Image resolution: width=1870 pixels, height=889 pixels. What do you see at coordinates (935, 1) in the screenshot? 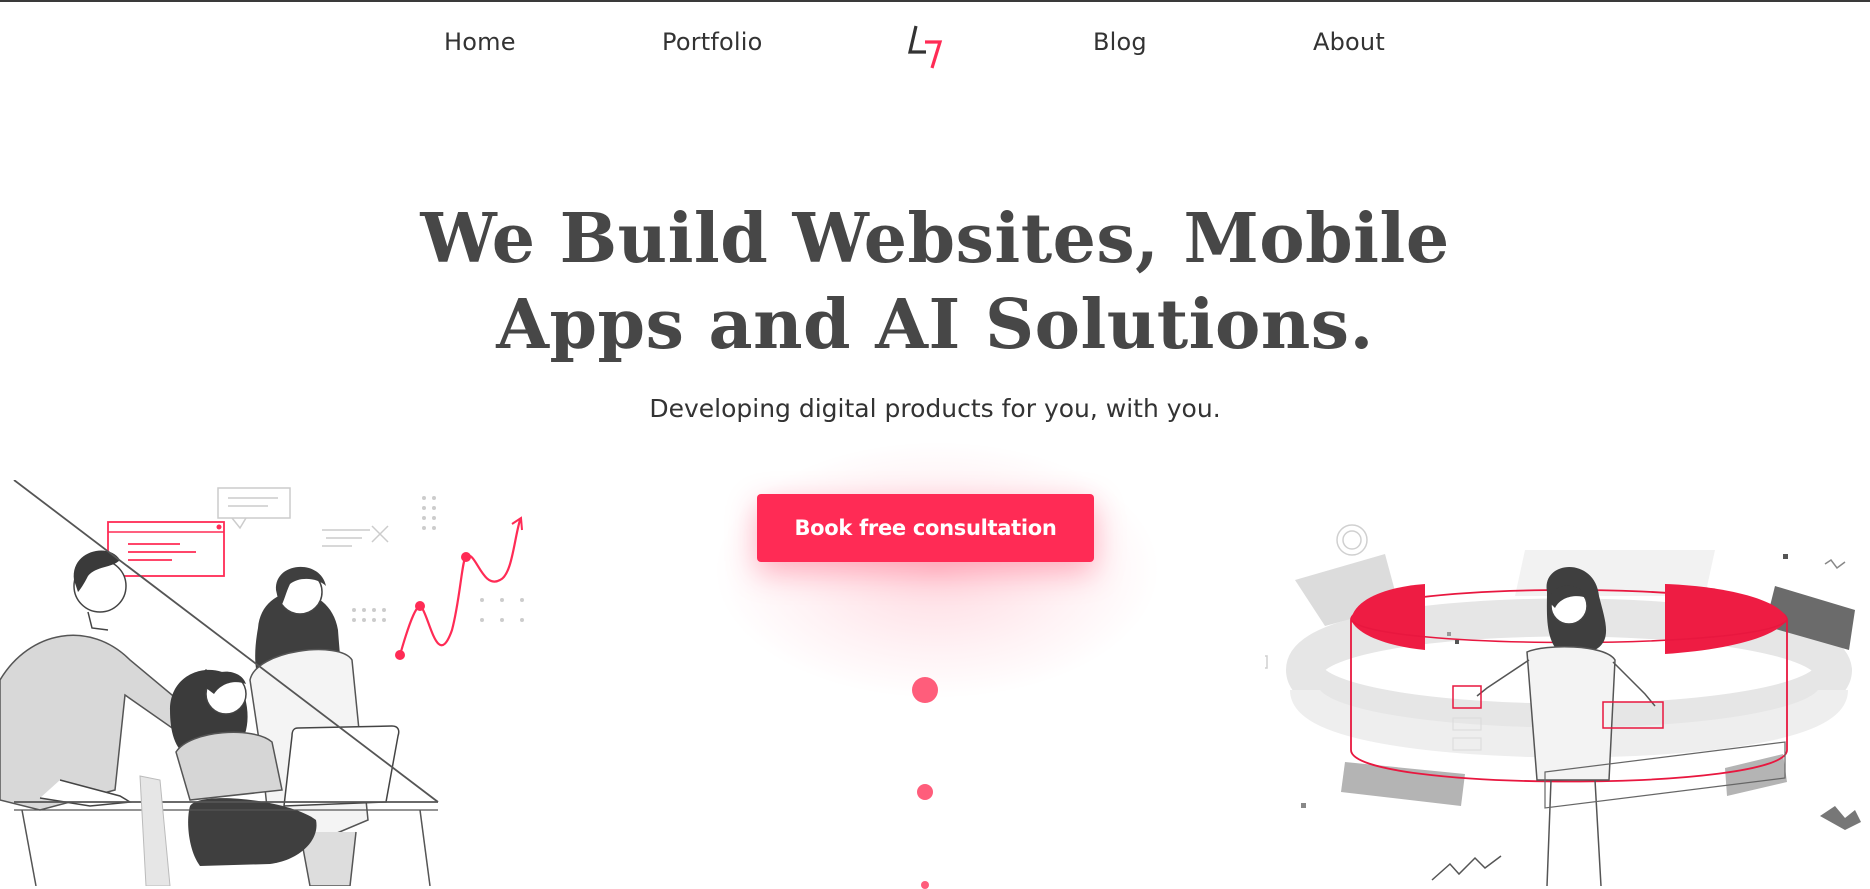
I see `top-border` at bounding box center [935, 1].